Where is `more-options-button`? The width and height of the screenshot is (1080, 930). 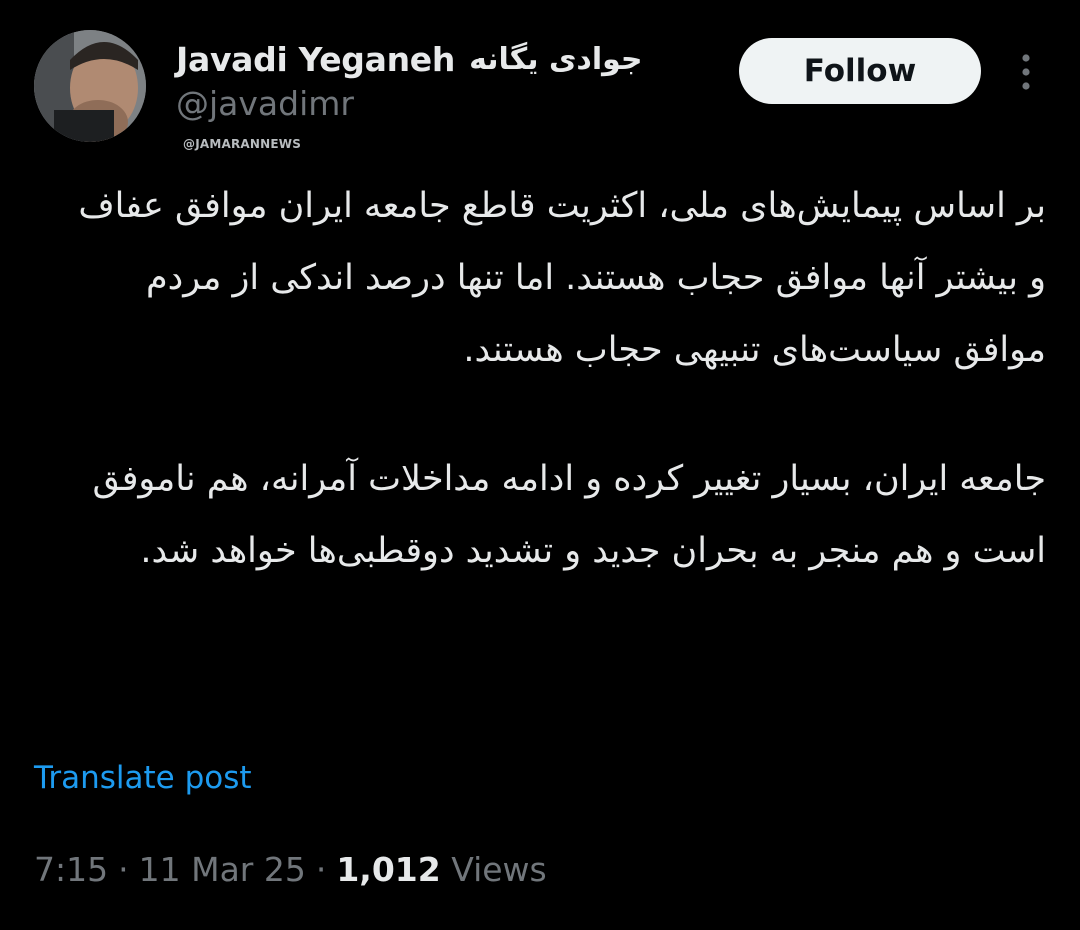 more-options-button is located at coordinates (1026, 72).